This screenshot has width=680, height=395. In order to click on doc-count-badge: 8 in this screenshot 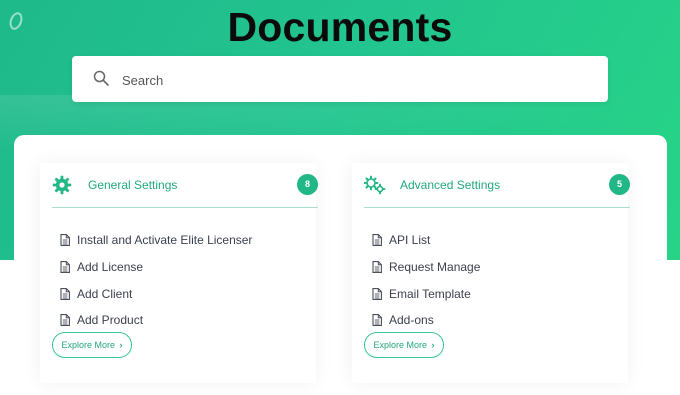, I will do `click(307, 184)`.